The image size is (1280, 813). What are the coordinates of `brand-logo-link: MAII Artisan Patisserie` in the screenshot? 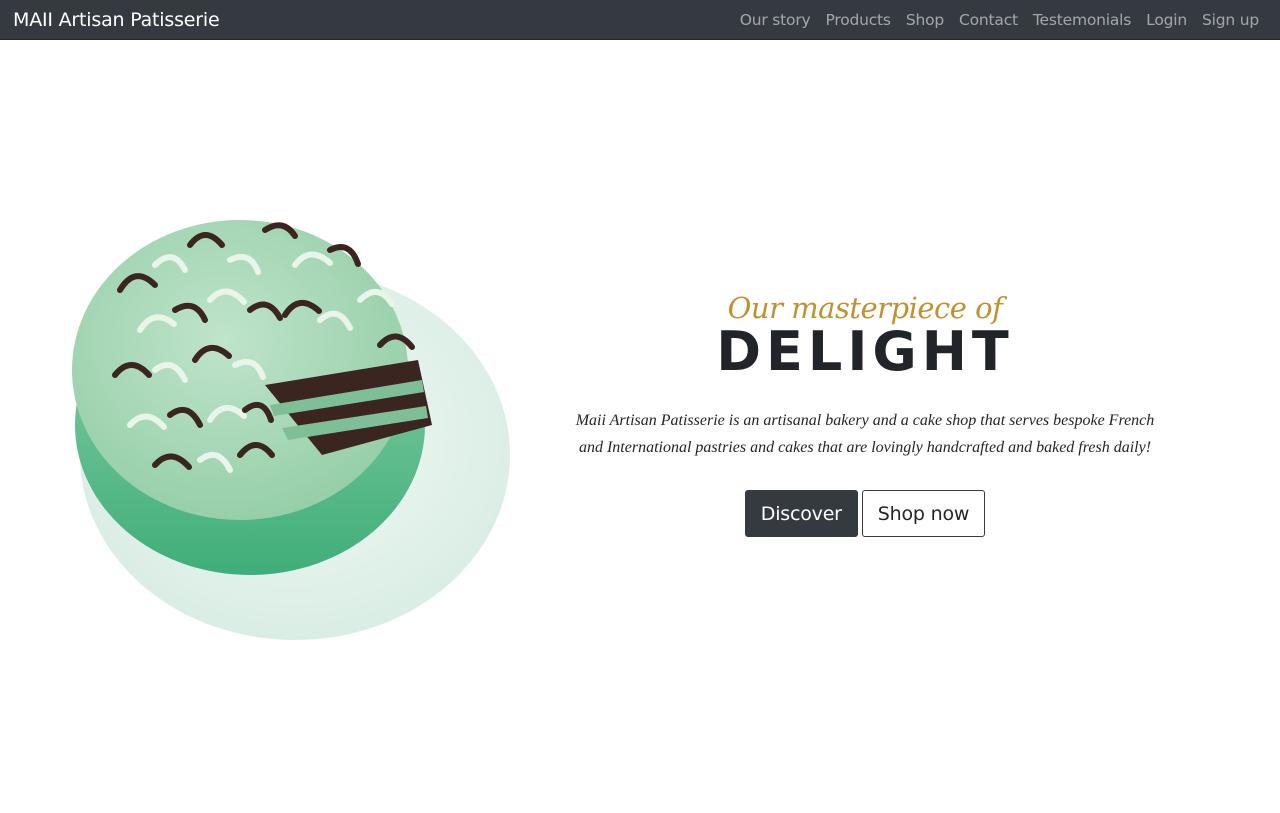 It's located at (116, 20).